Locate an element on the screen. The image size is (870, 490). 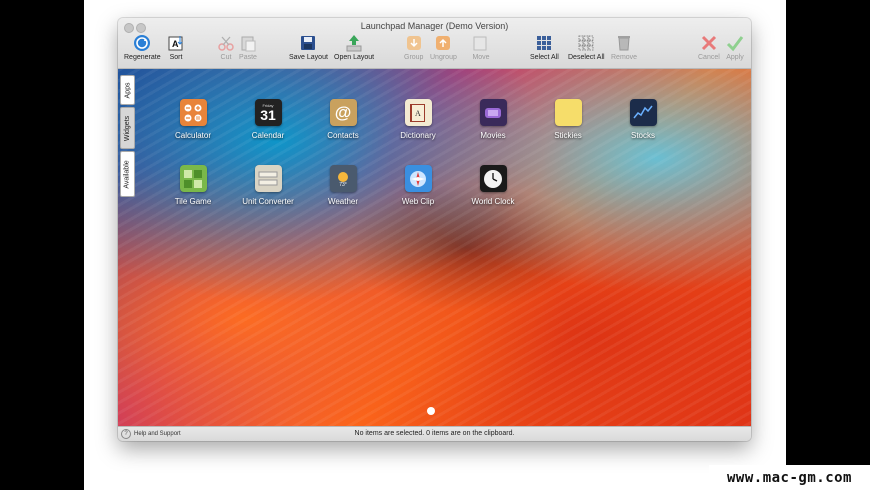
app-contacts: @ Contacts is located at coordinates (343, 119).